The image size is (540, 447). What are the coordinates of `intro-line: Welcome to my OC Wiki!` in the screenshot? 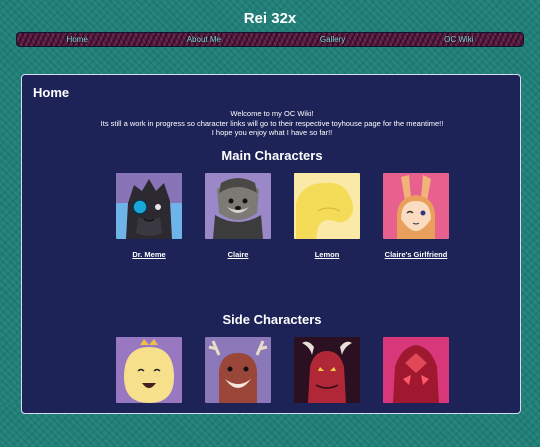 It's located at (272, 113).